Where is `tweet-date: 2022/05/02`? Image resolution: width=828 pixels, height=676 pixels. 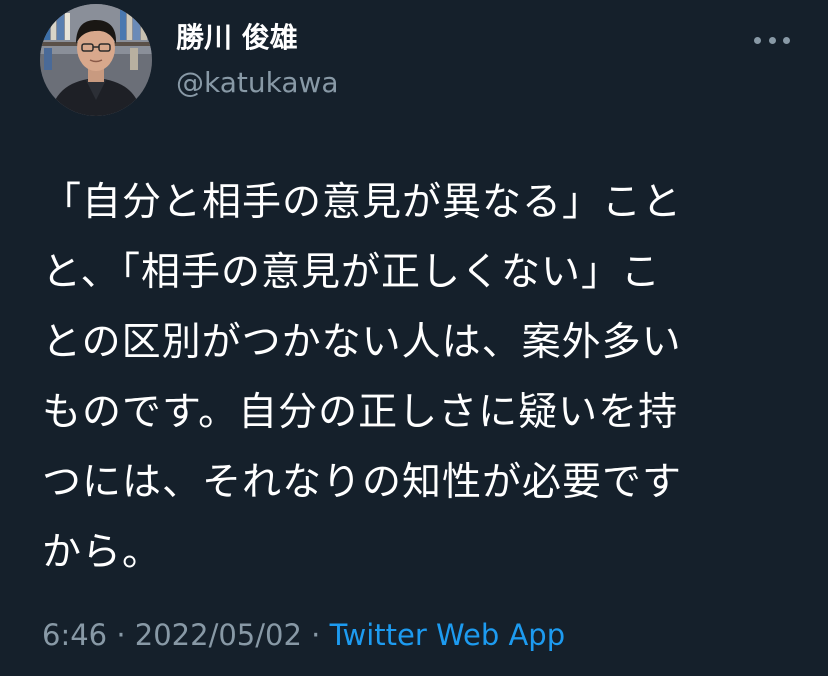 tweet-date: 2022/05/02 is located at coordinates (218, 635).